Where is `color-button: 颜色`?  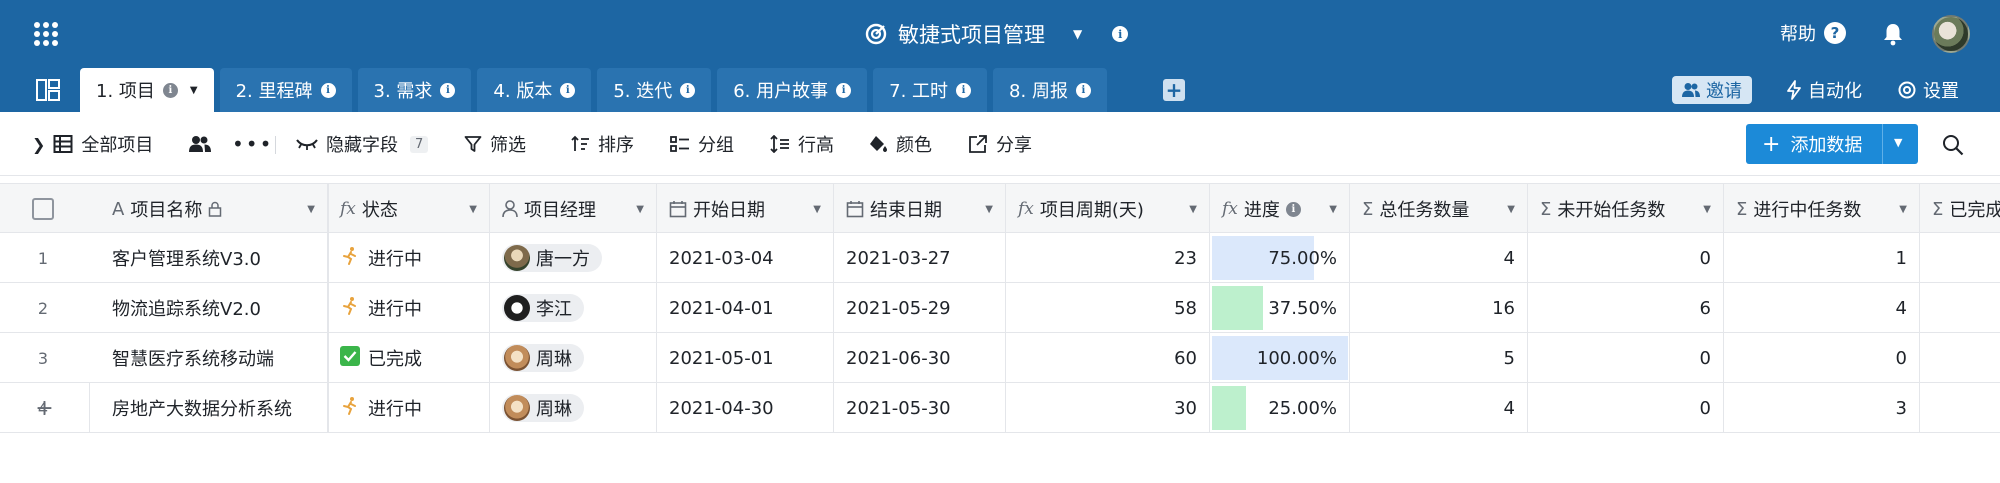 color-button: 颜色 is located at coordinates (900, 144).